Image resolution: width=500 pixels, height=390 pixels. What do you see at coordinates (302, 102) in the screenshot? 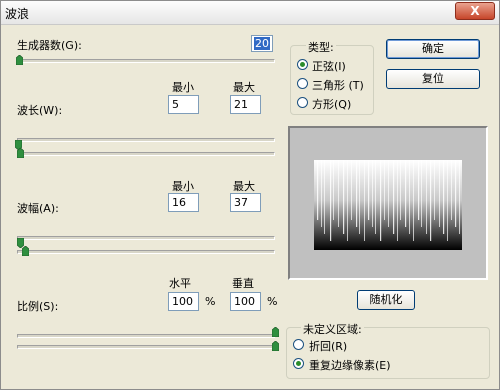
I see `type-square-radio` at bounding box center [302, 102].